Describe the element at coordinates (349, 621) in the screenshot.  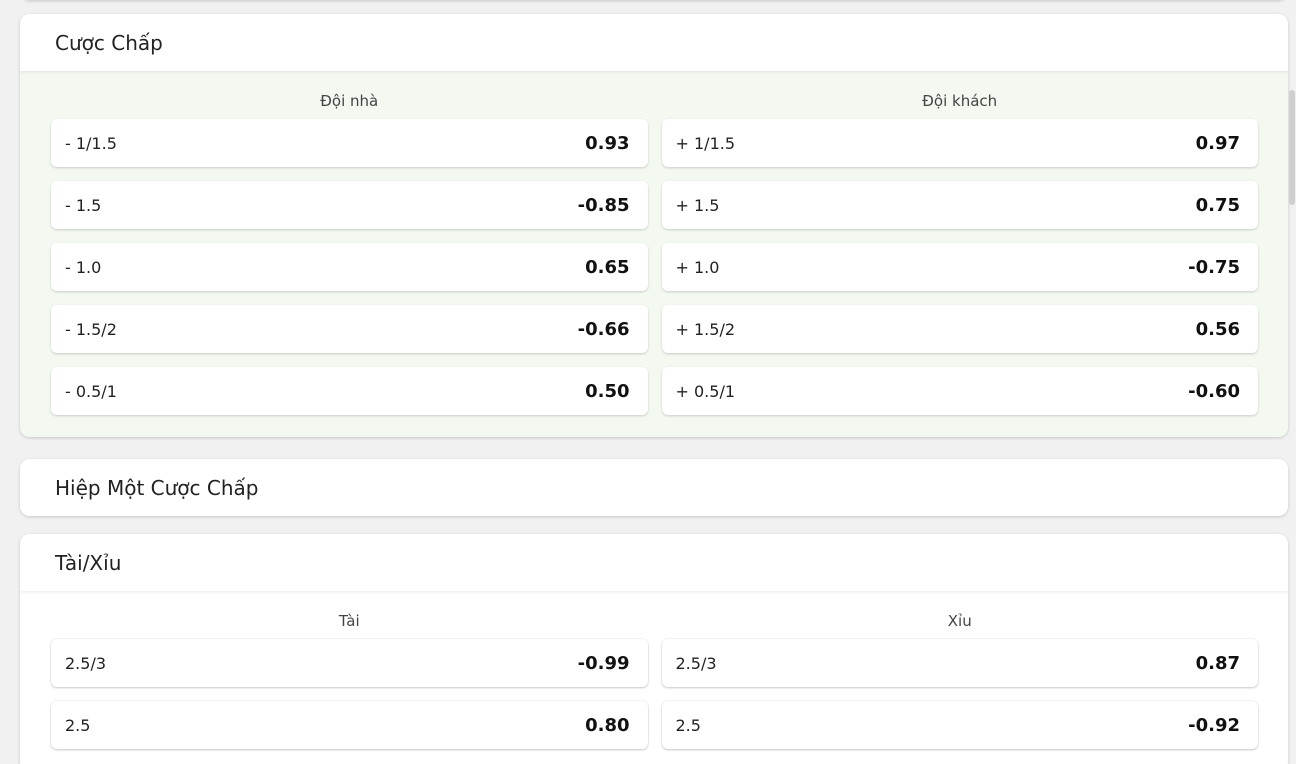
I see `over-column-title: Tài` at that location.